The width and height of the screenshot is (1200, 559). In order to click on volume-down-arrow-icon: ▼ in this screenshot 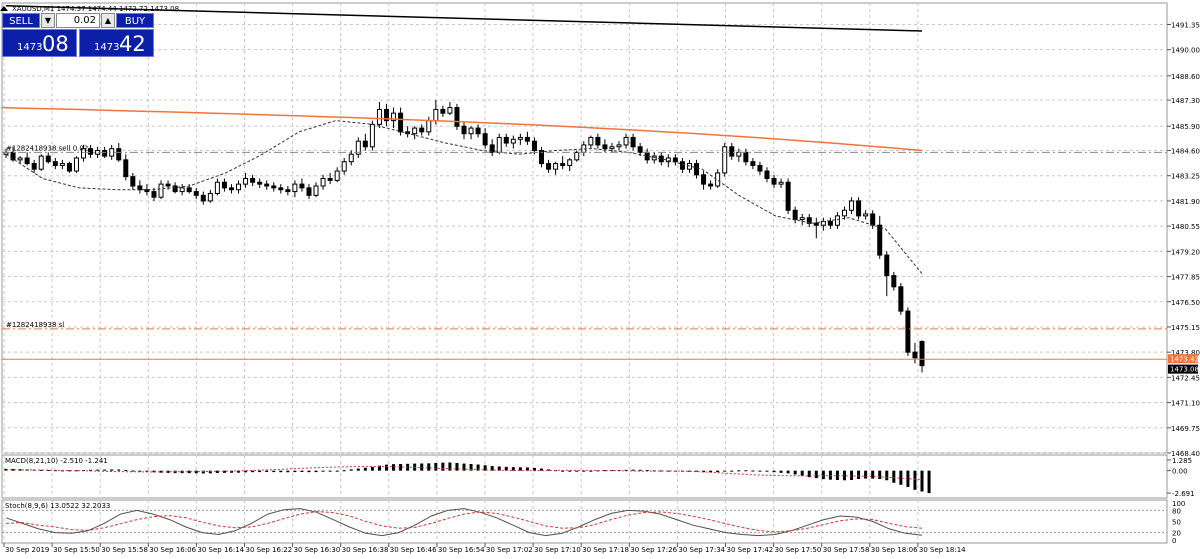, I will do `click(48, 20)`.